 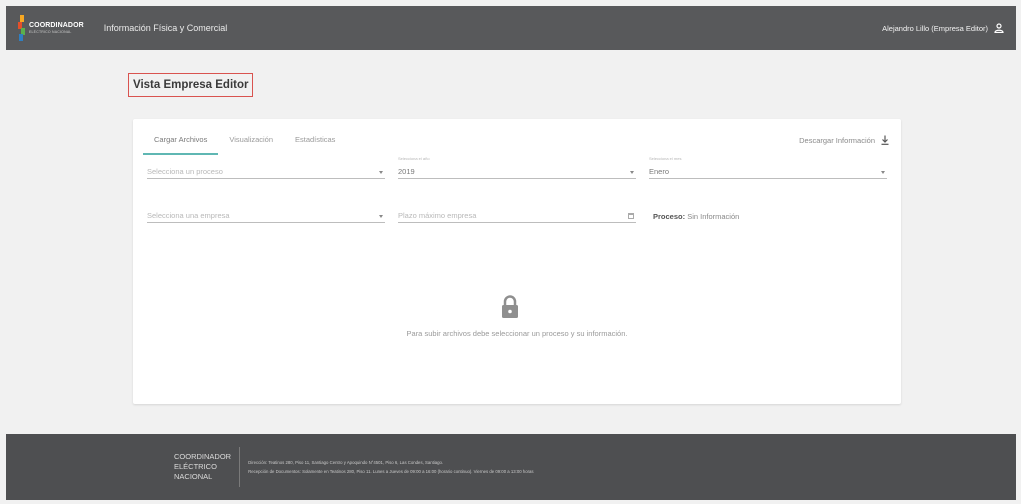 I want to click on lock-icon, so click(x=510, y=307).